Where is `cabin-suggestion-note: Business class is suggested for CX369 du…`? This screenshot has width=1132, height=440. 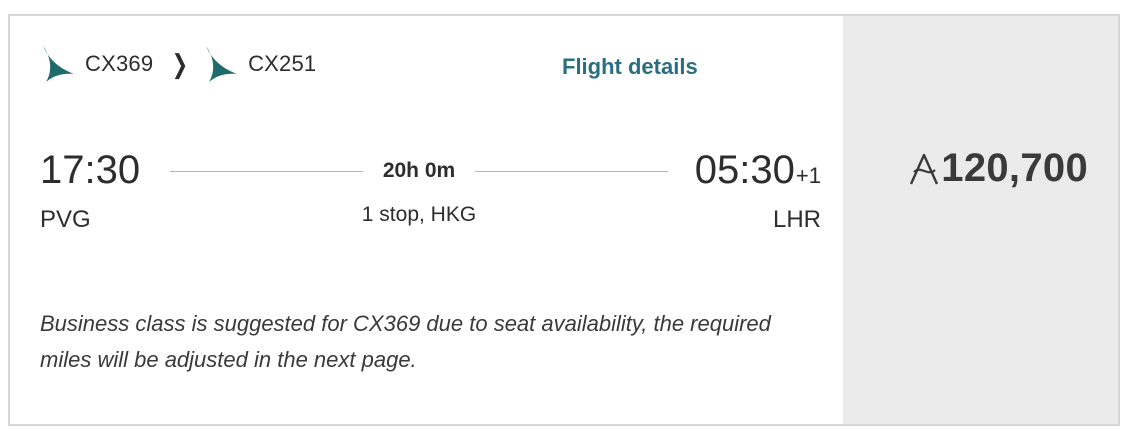 cabin-suggestion-note: Business class is suggested for CX369 du… is located at coordinates (405, 341).